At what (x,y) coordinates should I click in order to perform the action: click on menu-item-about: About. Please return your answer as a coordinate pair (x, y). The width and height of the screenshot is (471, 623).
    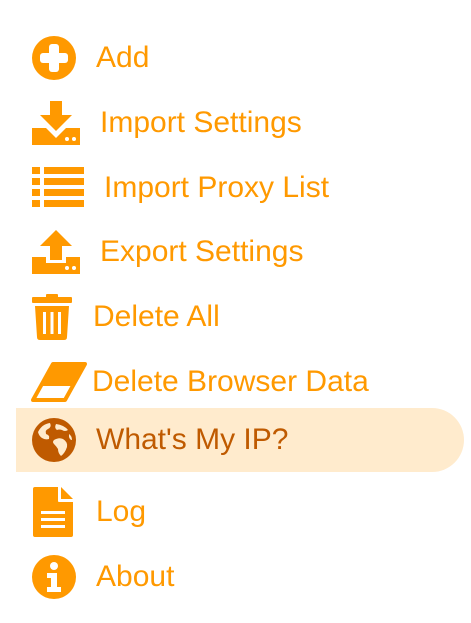
    Looking at the image, I should click on (240, 577).